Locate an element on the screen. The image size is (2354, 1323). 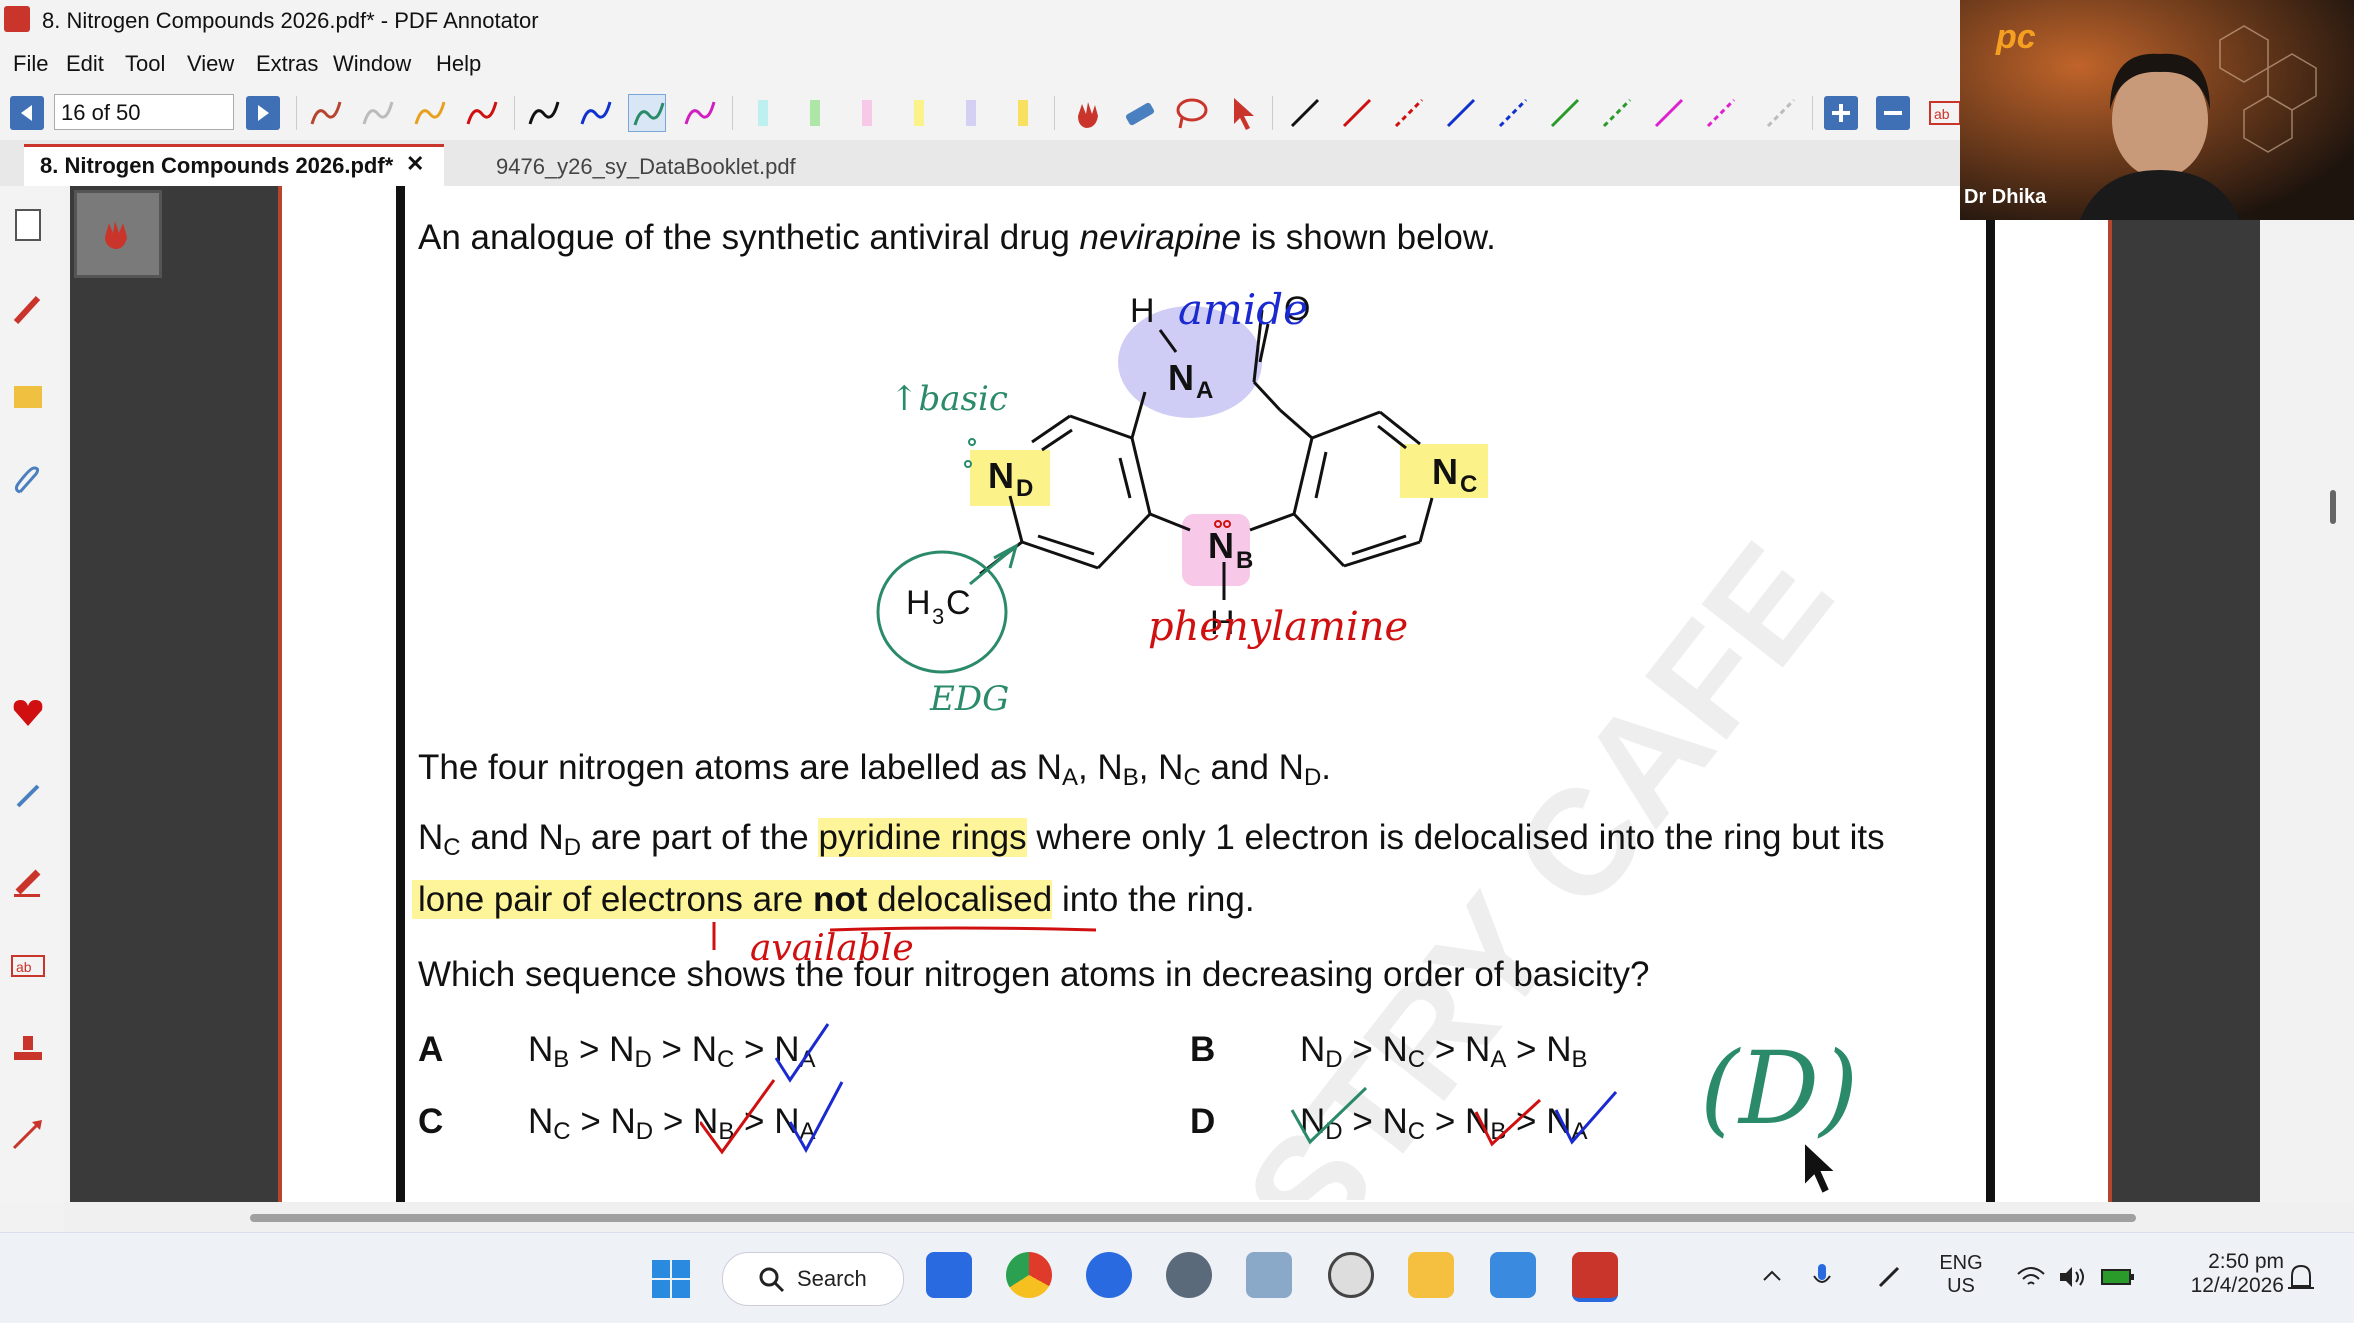
text-box-tool: ab is located at coordinates (1945, 113).